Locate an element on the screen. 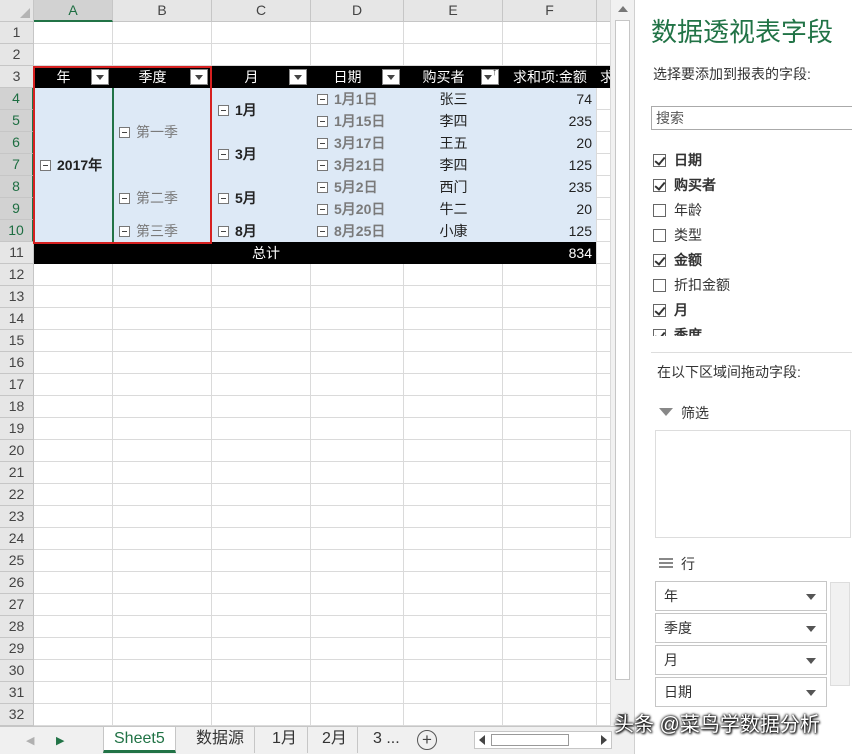  row-header: 9 is located at coordinates (17, 209).